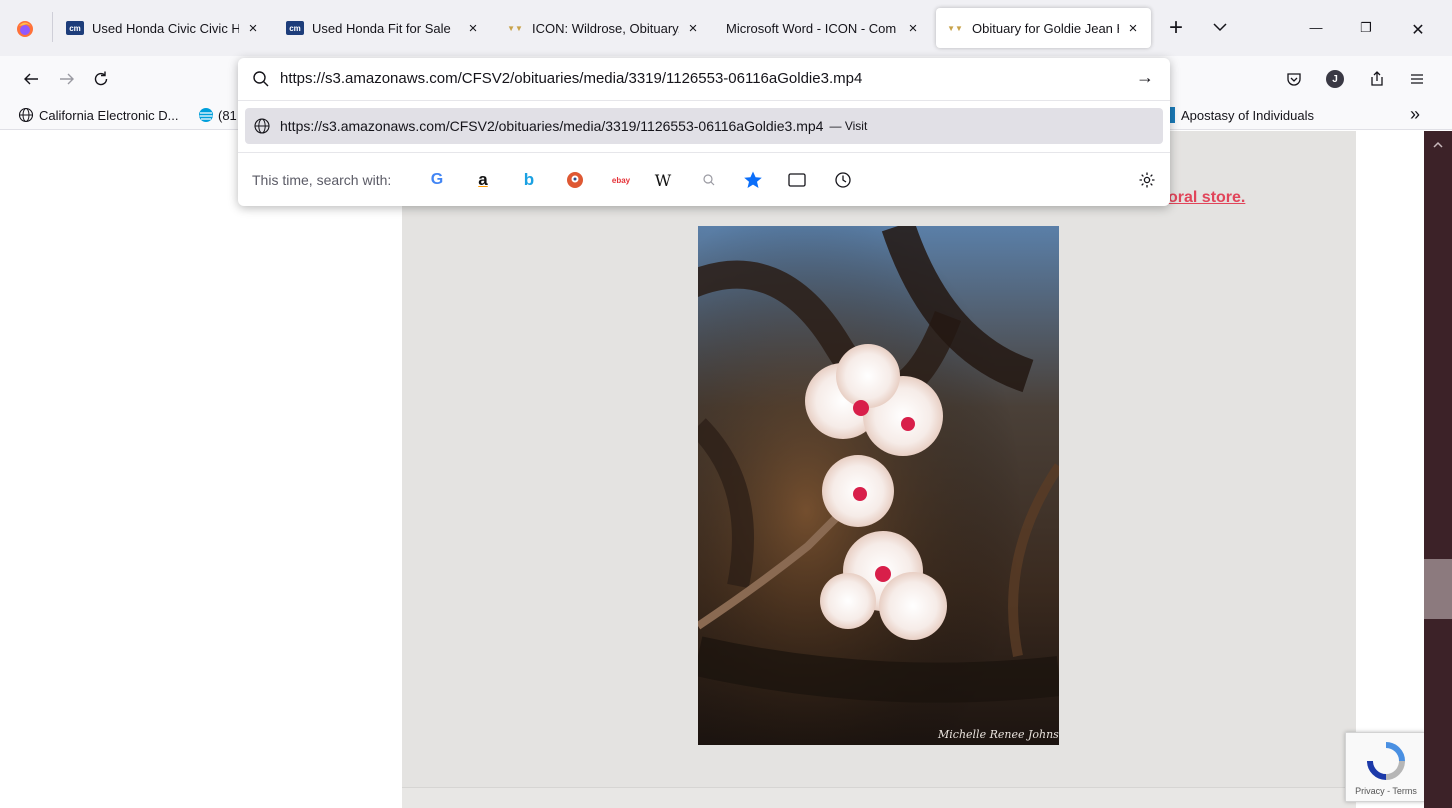 The image size is (1452, 808). I want to click on photo-signature: Michelle Renee Johnson, so click(998, 734).